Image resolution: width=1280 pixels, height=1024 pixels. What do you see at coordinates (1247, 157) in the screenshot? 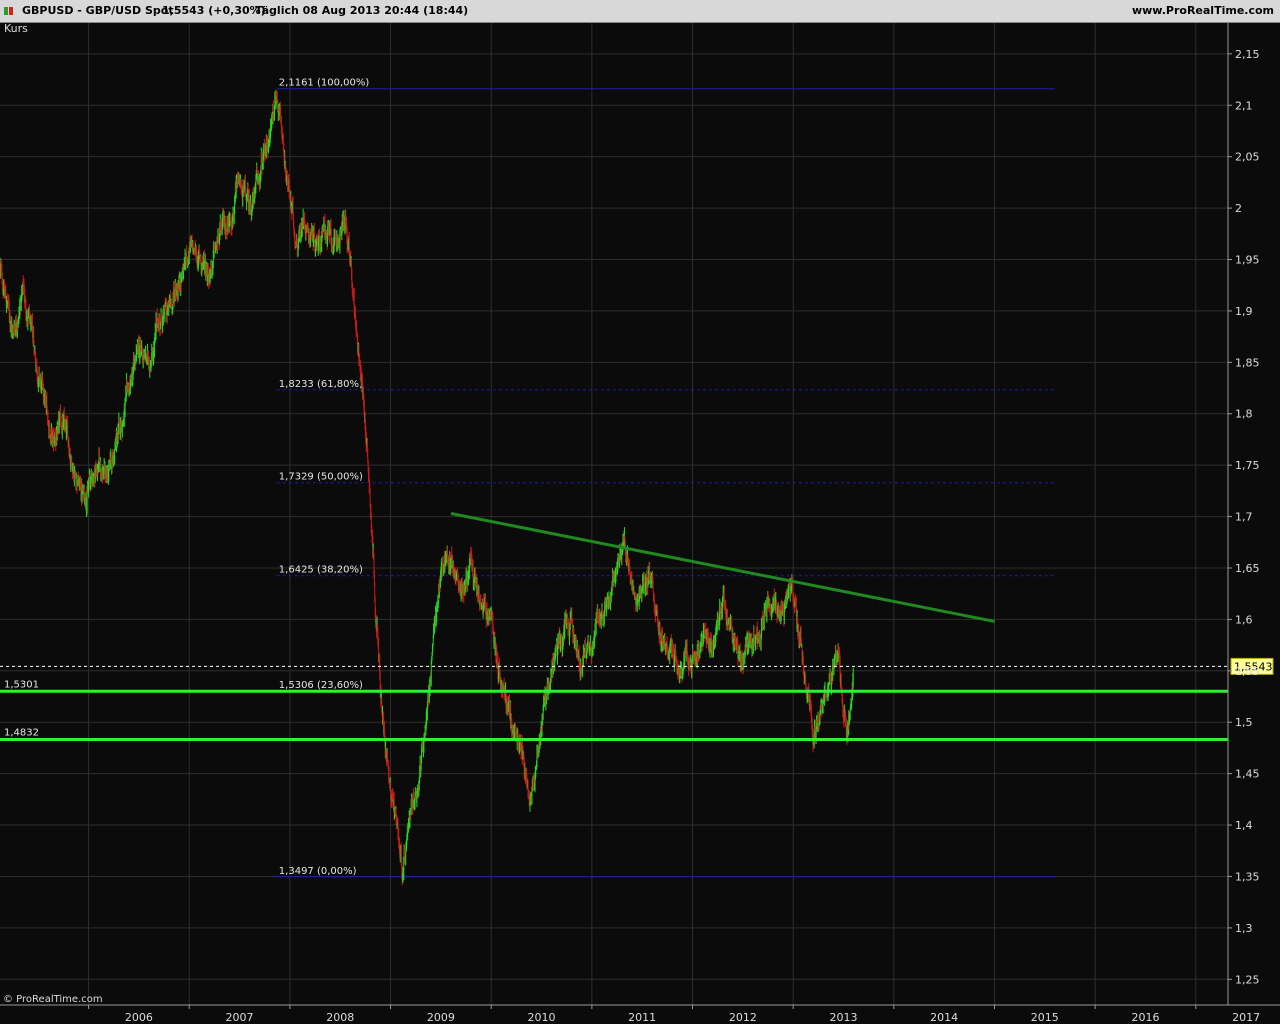
I see `y-tick-label: 2,05` at bounding box center [1247, 157].